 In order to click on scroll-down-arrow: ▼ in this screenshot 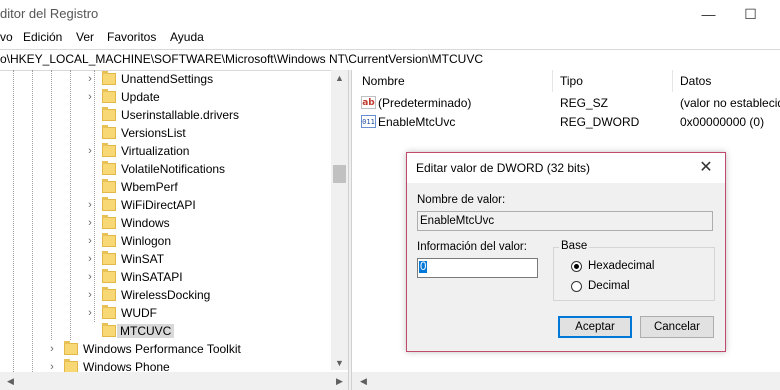, I will do `click(339, 363)`.